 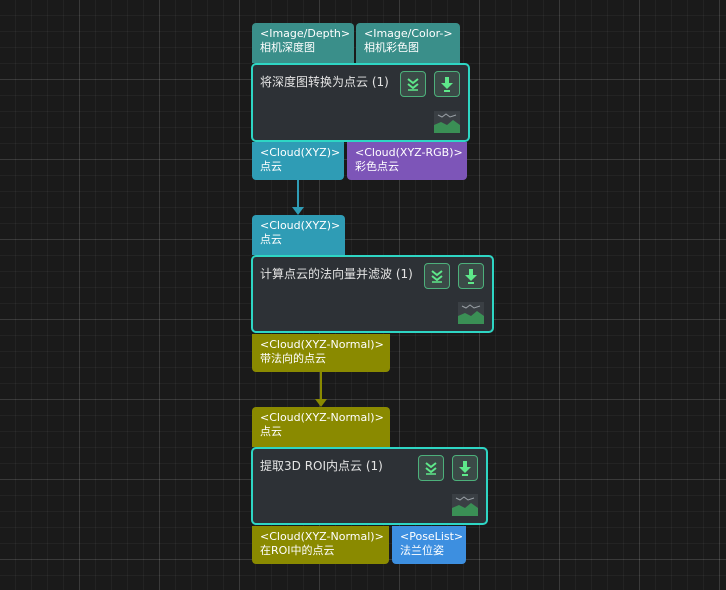 I want to click on port-type: <Image/Color->, so click(x=408, y=33).